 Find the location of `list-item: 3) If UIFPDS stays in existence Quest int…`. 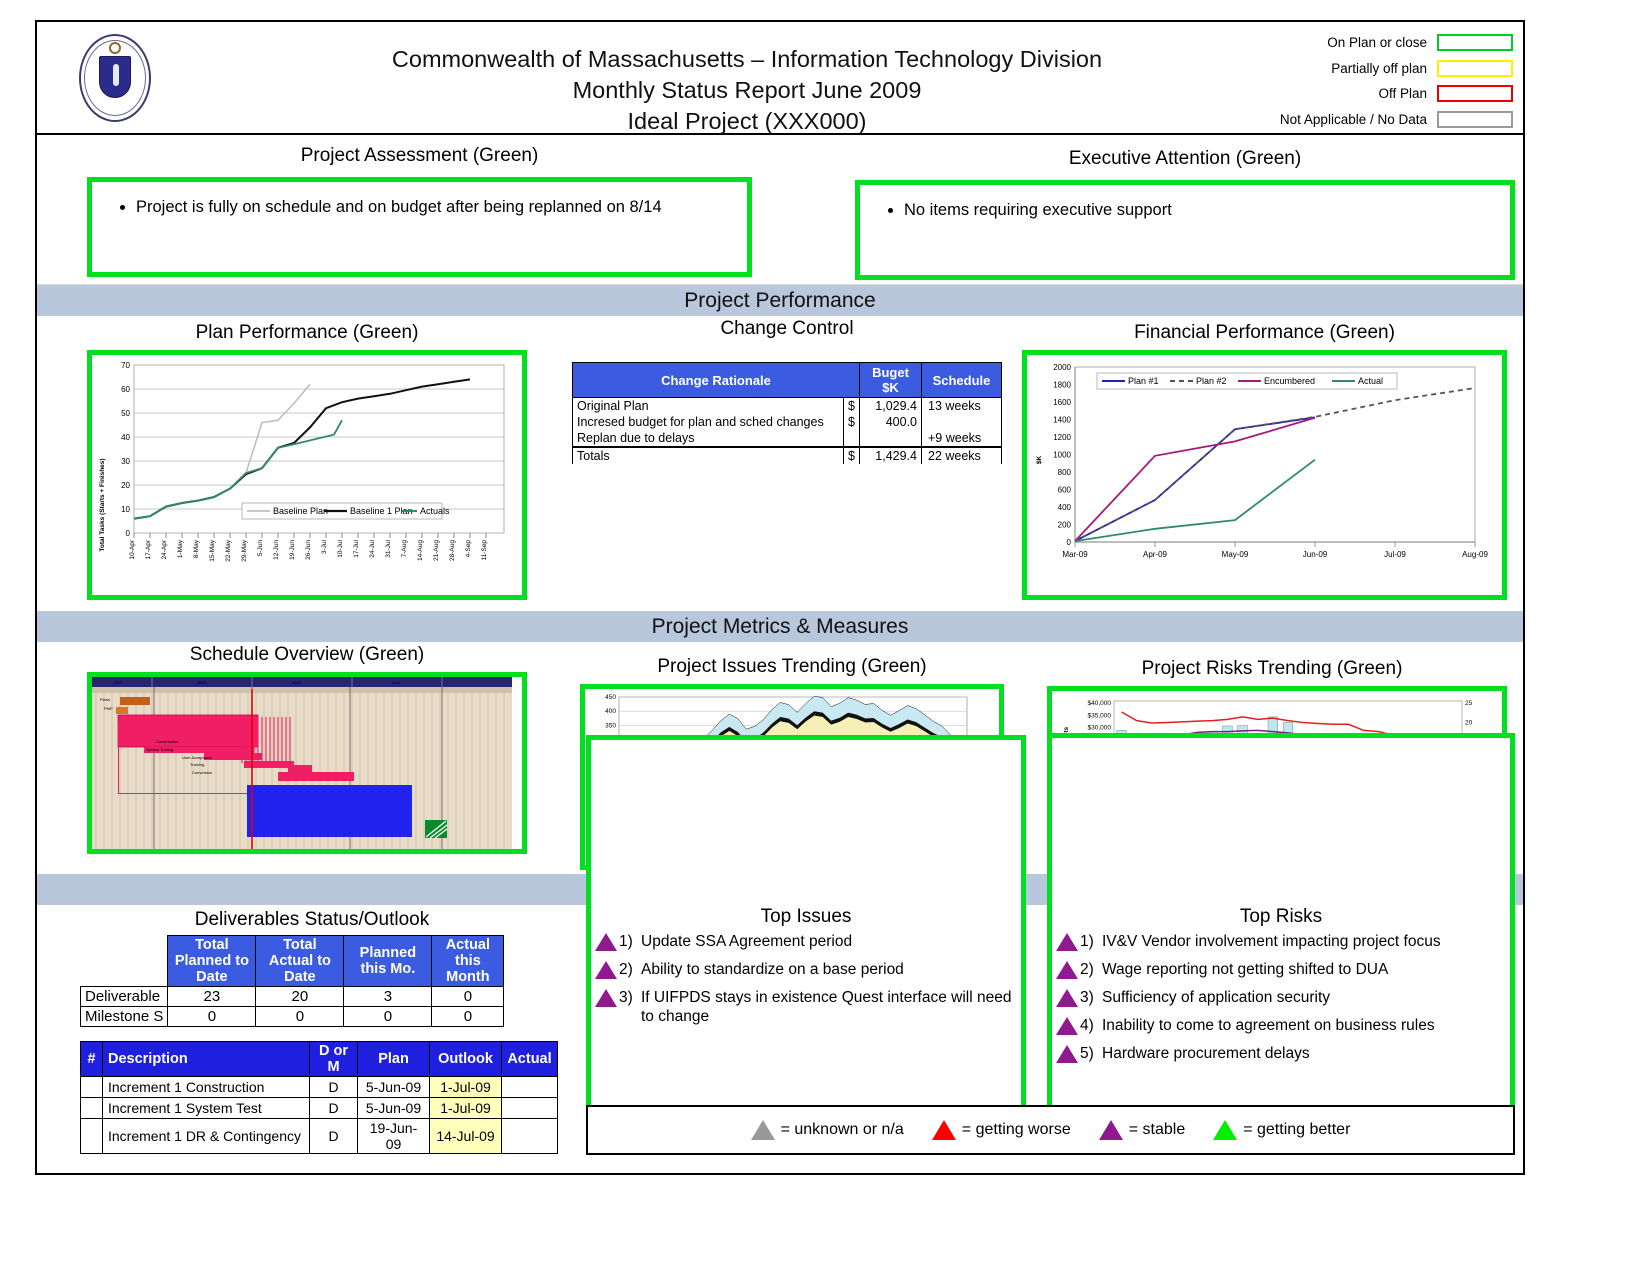

list-item: 3) If UIFPDS stays in existence Quest int… is located at coordinates (806, 1007).